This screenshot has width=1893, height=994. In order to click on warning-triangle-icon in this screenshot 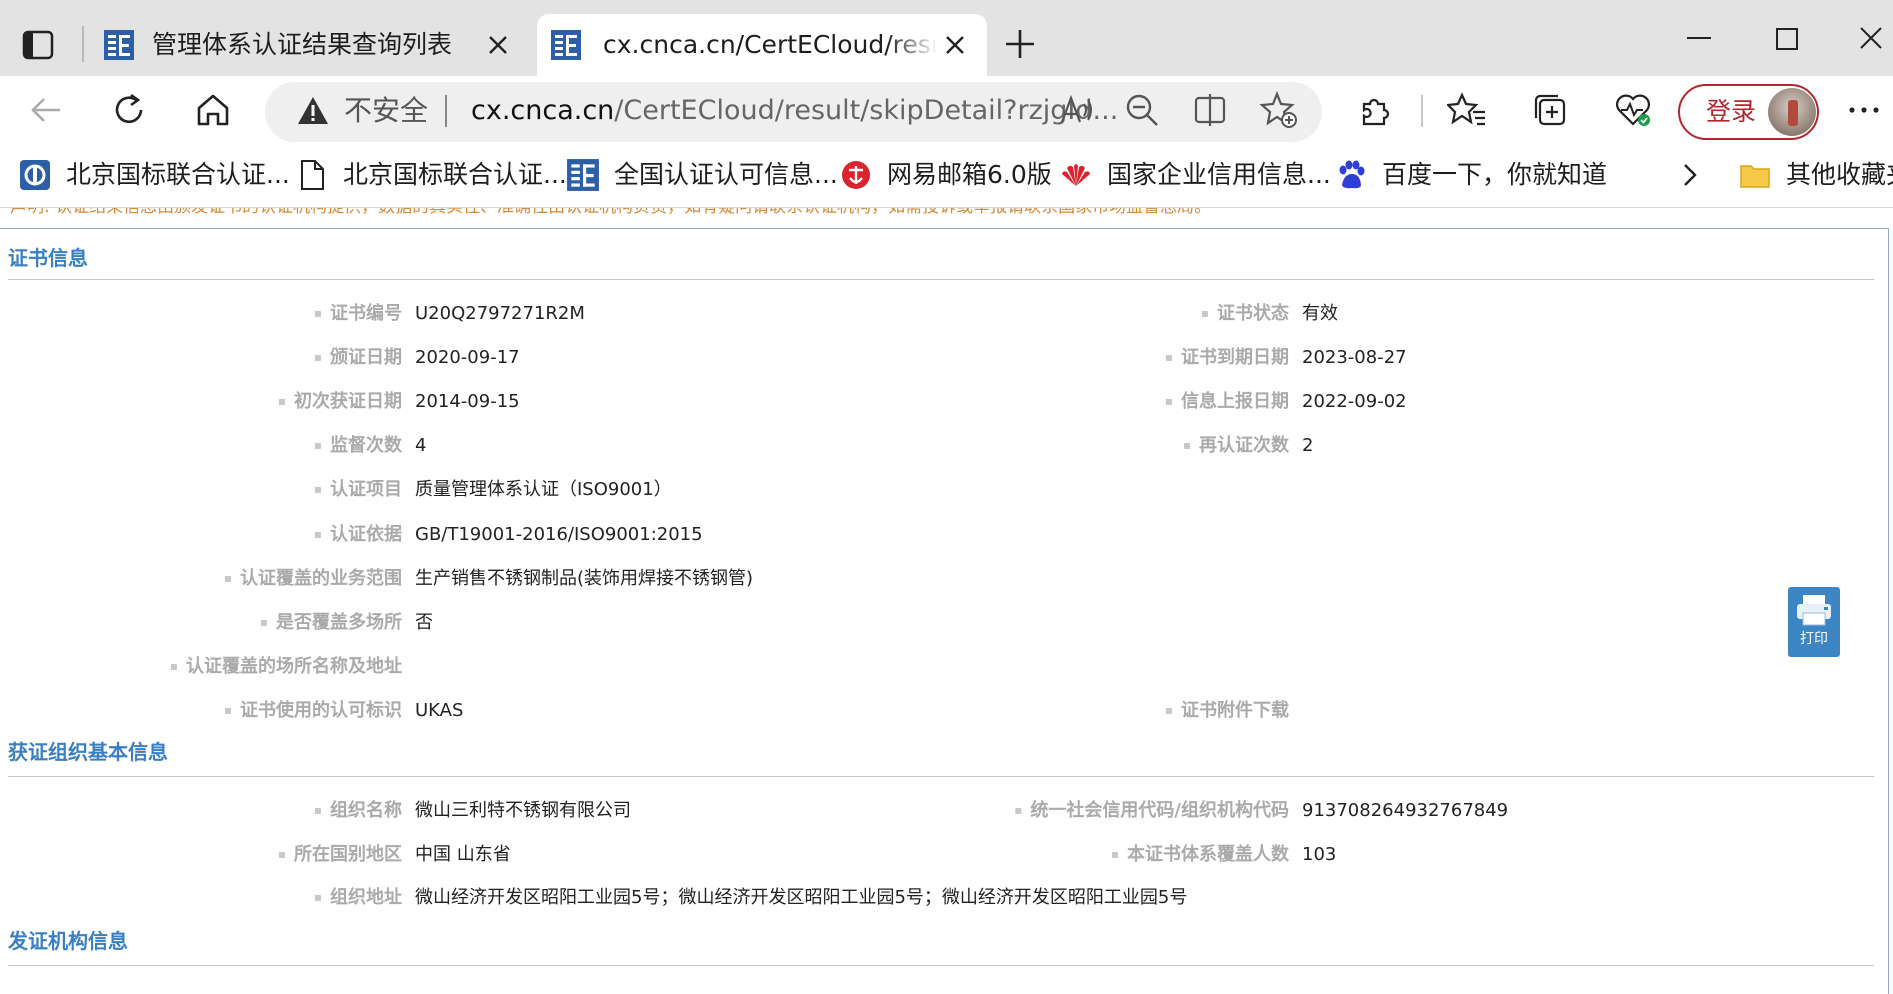, I will do `click(313, 111)`.